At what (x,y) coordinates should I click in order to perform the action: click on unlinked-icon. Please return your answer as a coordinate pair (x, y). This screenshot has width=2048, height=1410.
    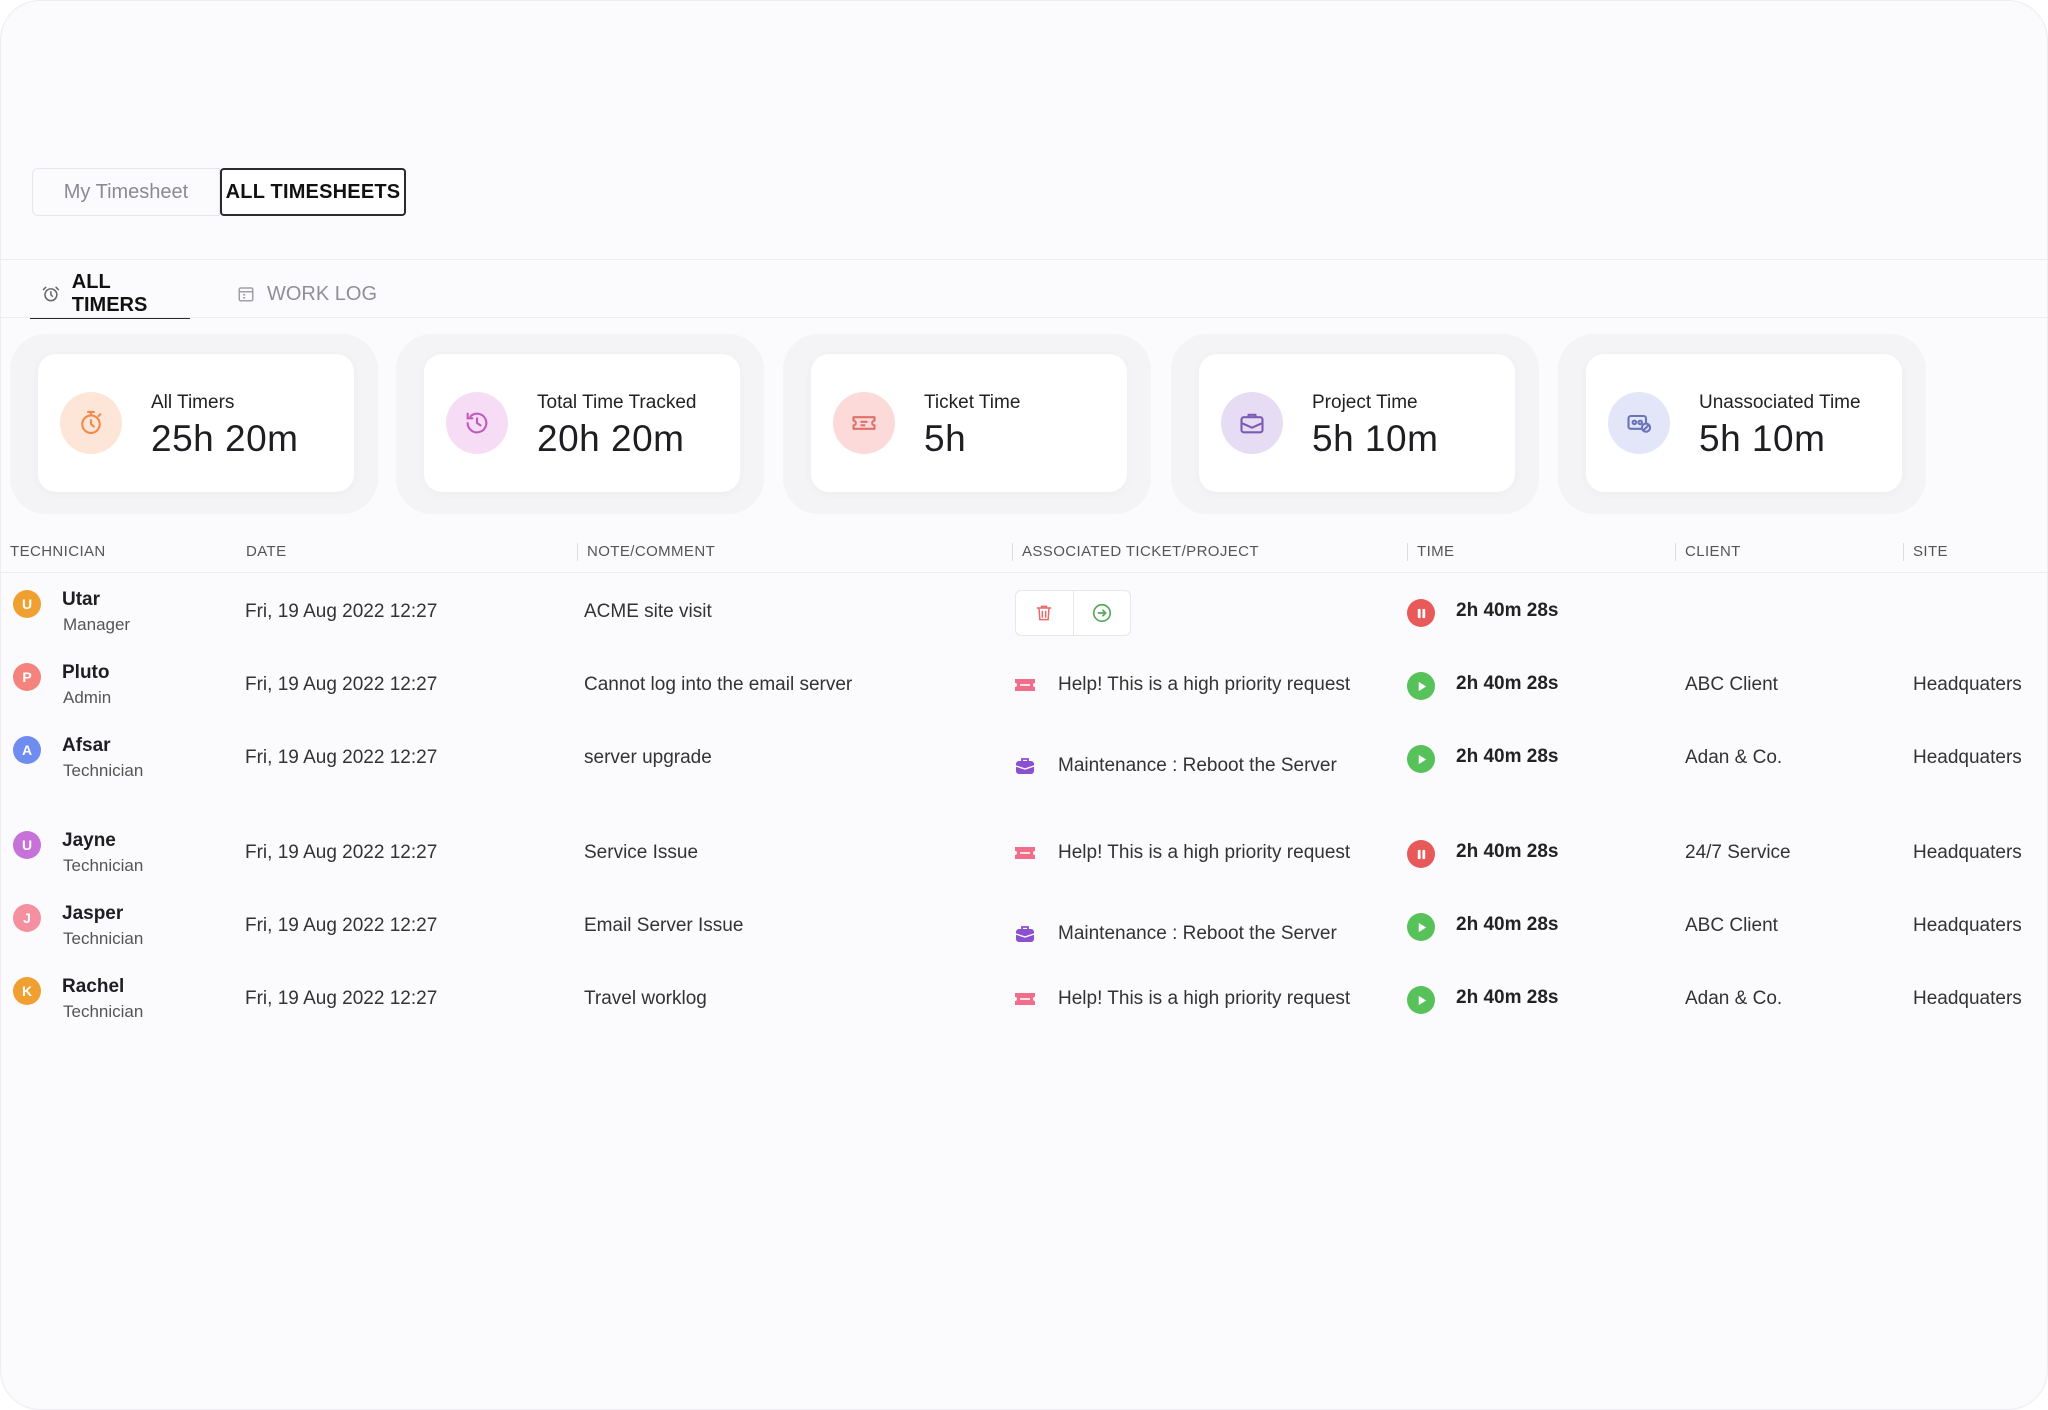
    Looking at the image, I should click on (1639, 423).